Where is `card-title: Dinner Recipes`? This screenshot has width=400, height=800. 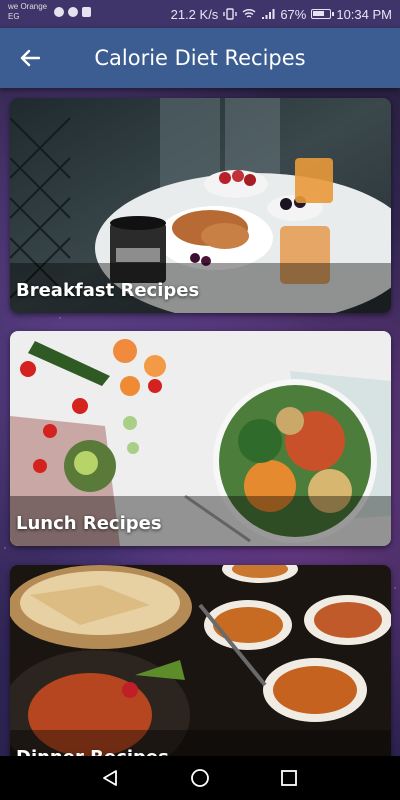
card-title: Dinner Recipes is located at coordinates (92, 751).